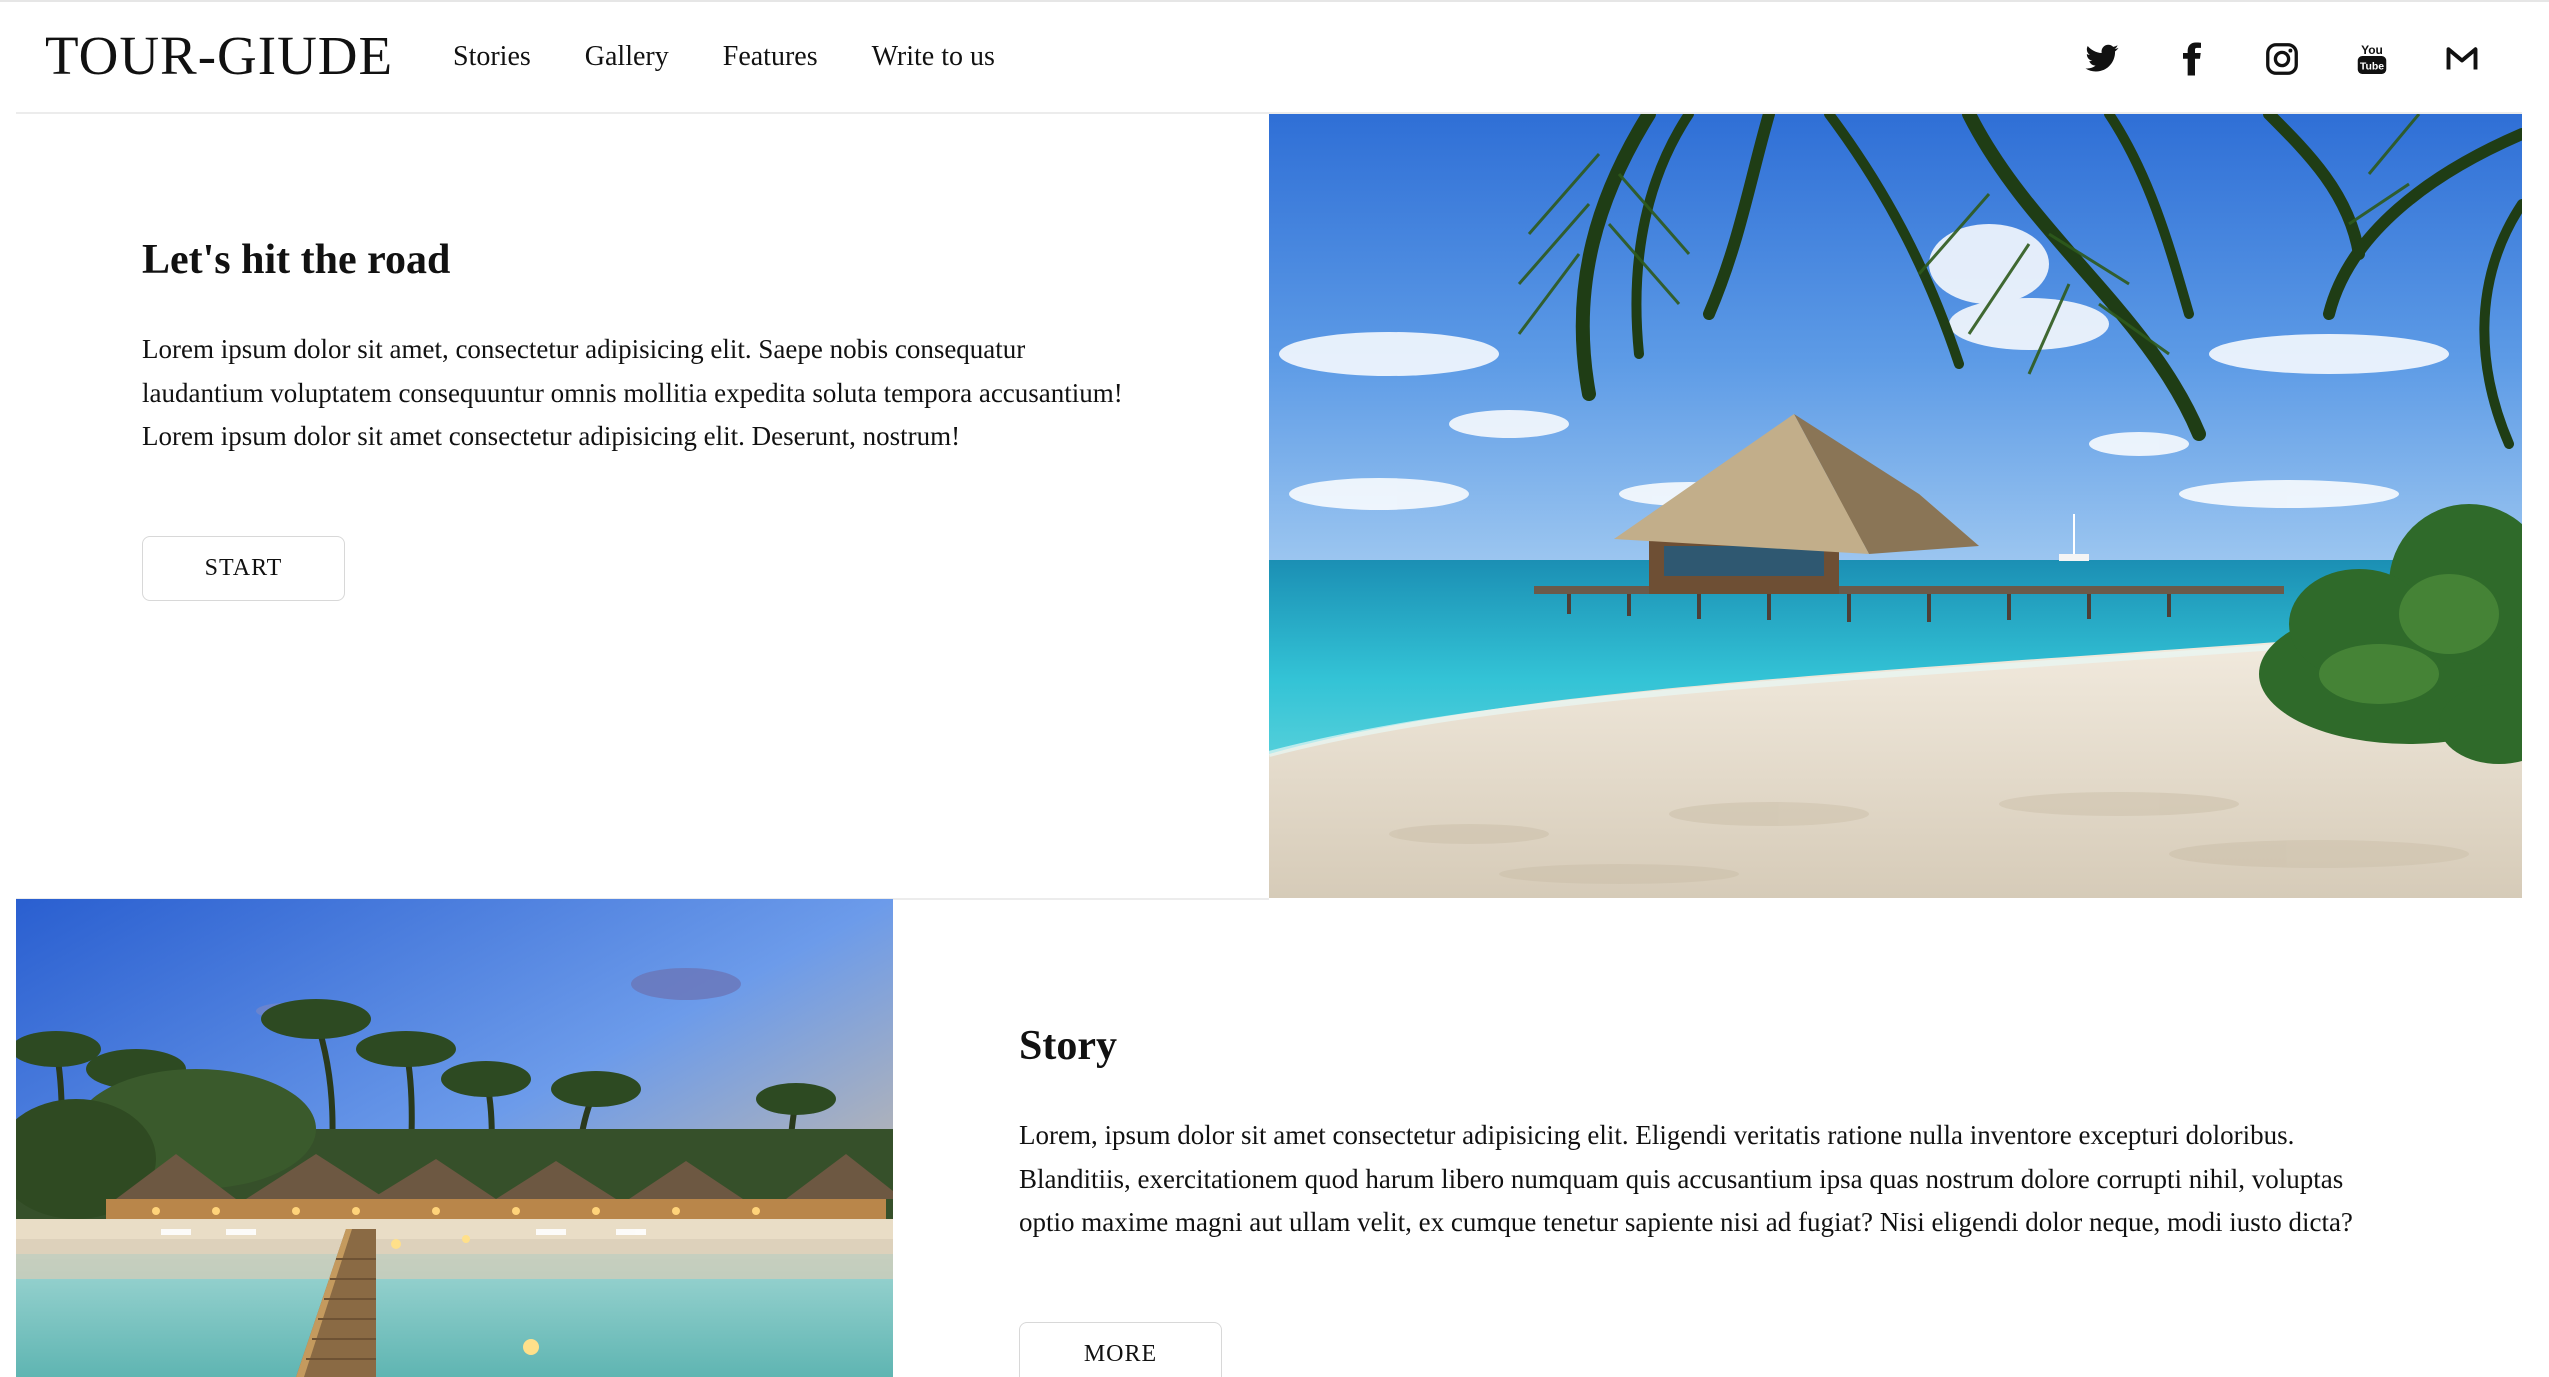 The image size is (2549, 1377). Describe the element at coordinates (627, 57) in the screenshot. I see `nav-item-gallery: Gallery` at that location.